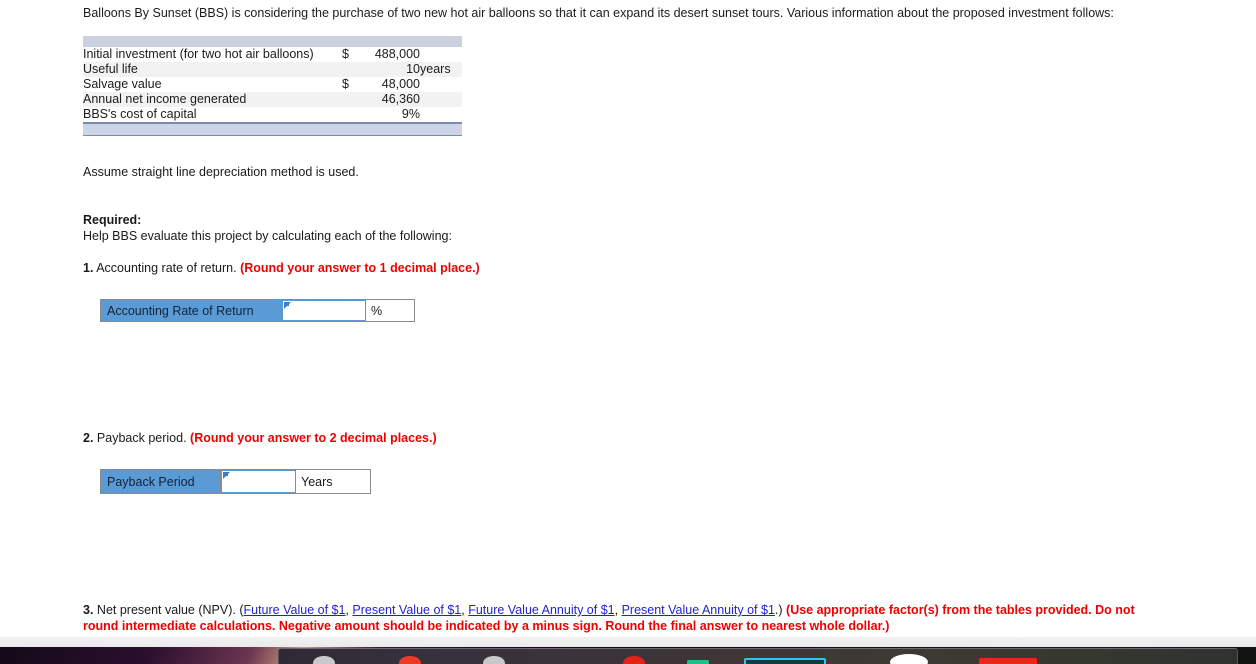  Describe the element at coordinates (909, 659) in the screenshot. I see `browser-icon` at that location.